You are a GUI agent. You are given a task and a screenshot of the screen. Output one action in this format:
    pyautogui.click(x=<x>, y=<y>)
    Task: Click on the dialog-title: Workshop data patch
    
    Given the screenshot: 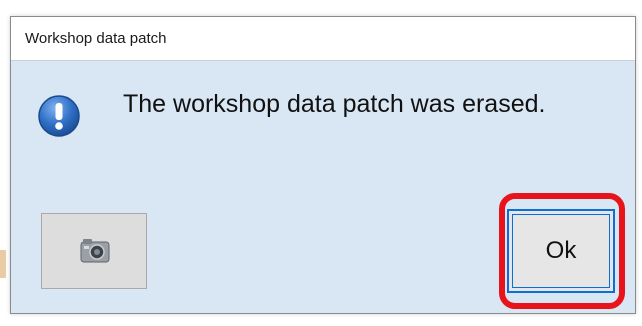 What is the action you would take?
    pyautogui.click(x=96, y=38)
    